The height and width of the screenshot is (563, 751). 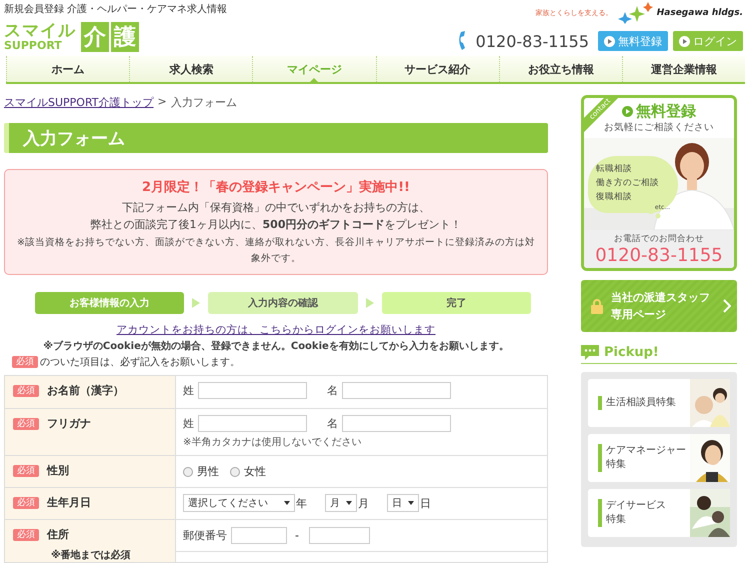 I want to click on required-notice: のついた項目は、必ず記入をお願いします。, so click(x=140, y=362).